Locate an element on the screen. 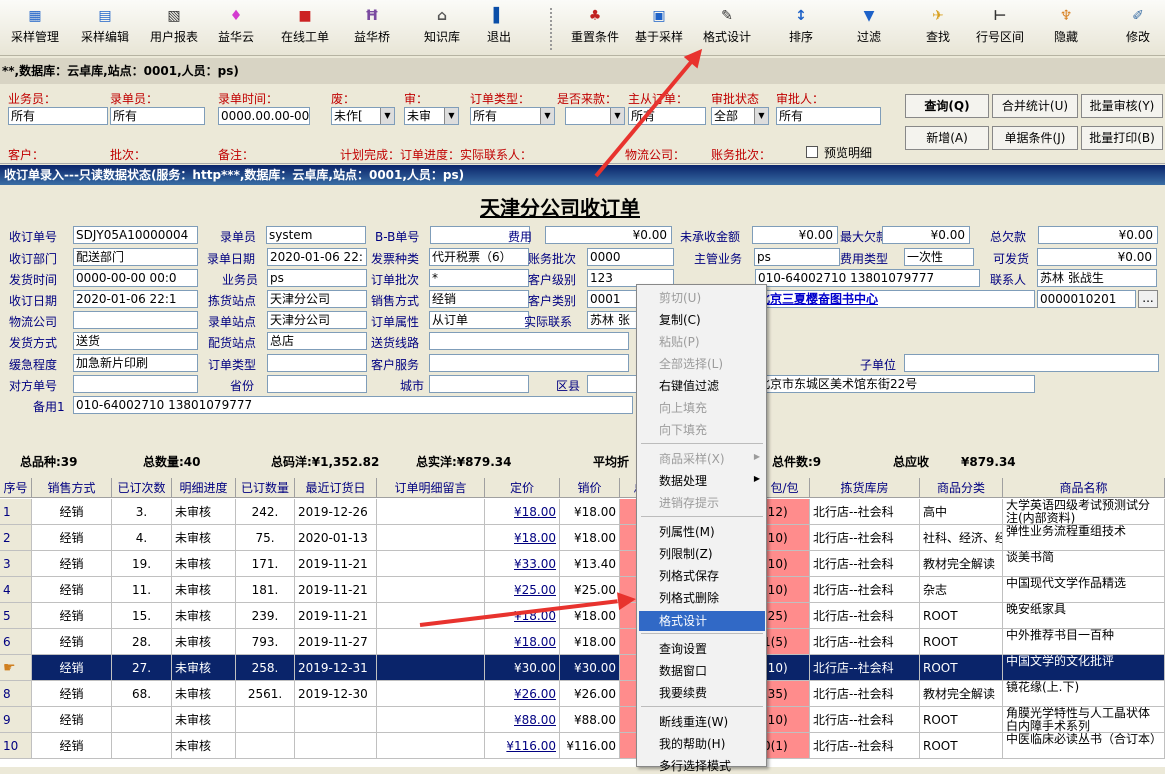  query-salesman-input: 所有 is located at coordinates (58, 116).